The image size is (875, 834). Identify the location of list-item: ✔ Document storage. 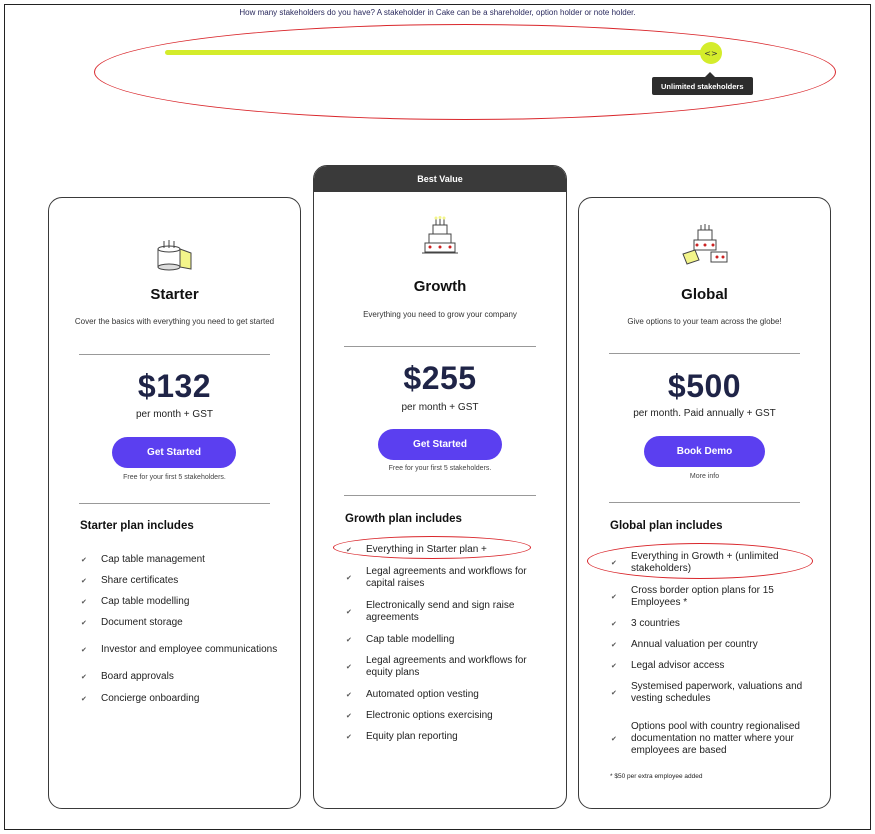
(183, 622).